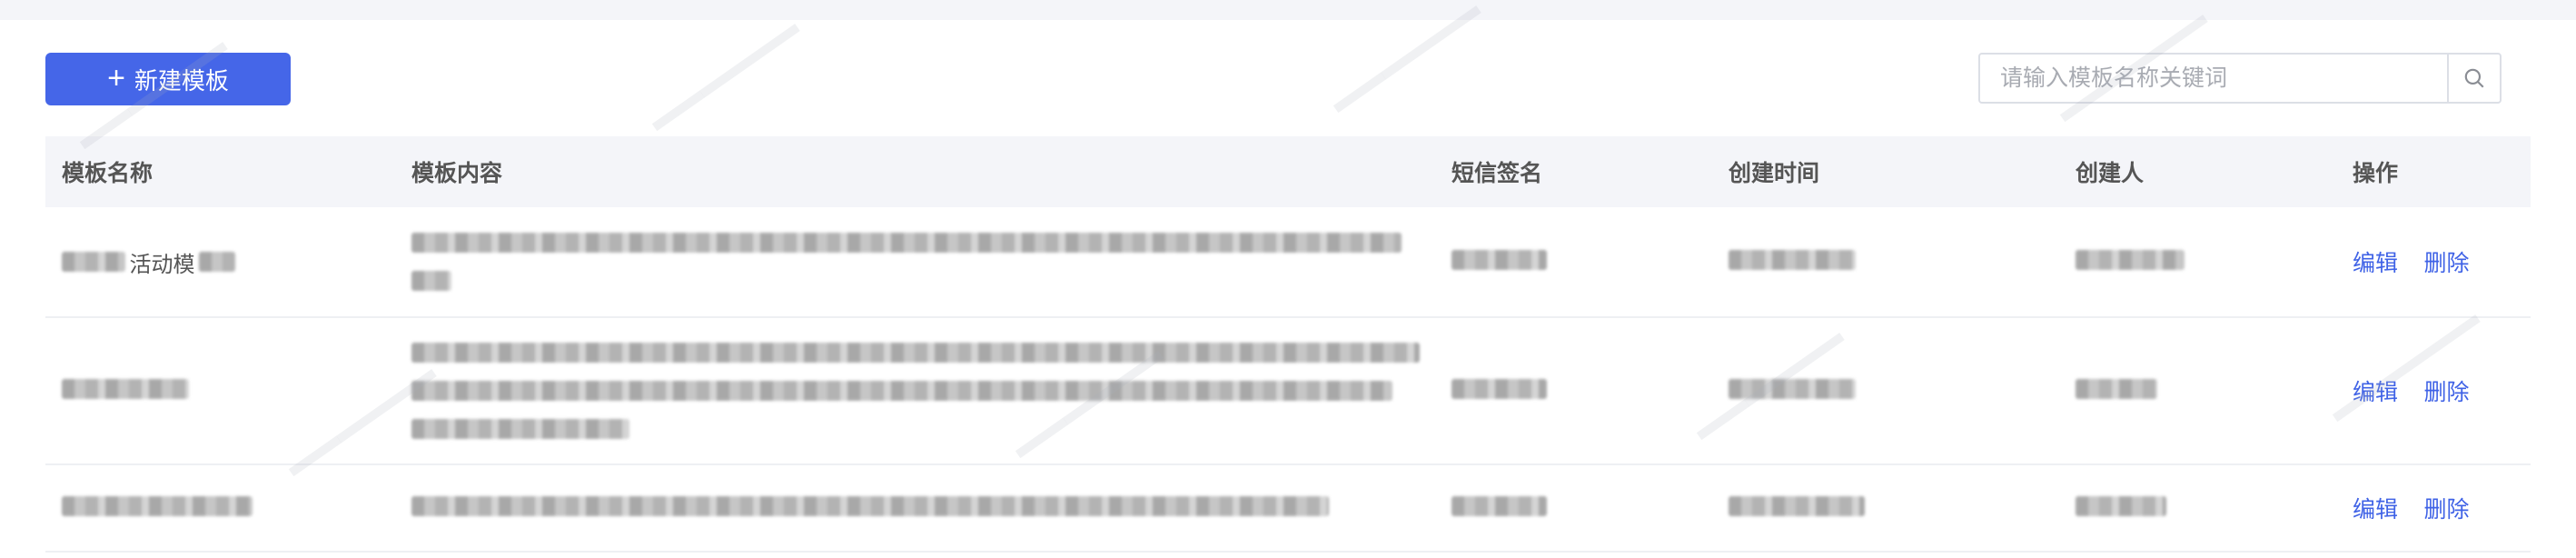 The width and height of the screenshot is (2576, 558). Describe the element at coordinates (457, 173) in the screenshot. I see `header-template-content: 模板内容` at that location.